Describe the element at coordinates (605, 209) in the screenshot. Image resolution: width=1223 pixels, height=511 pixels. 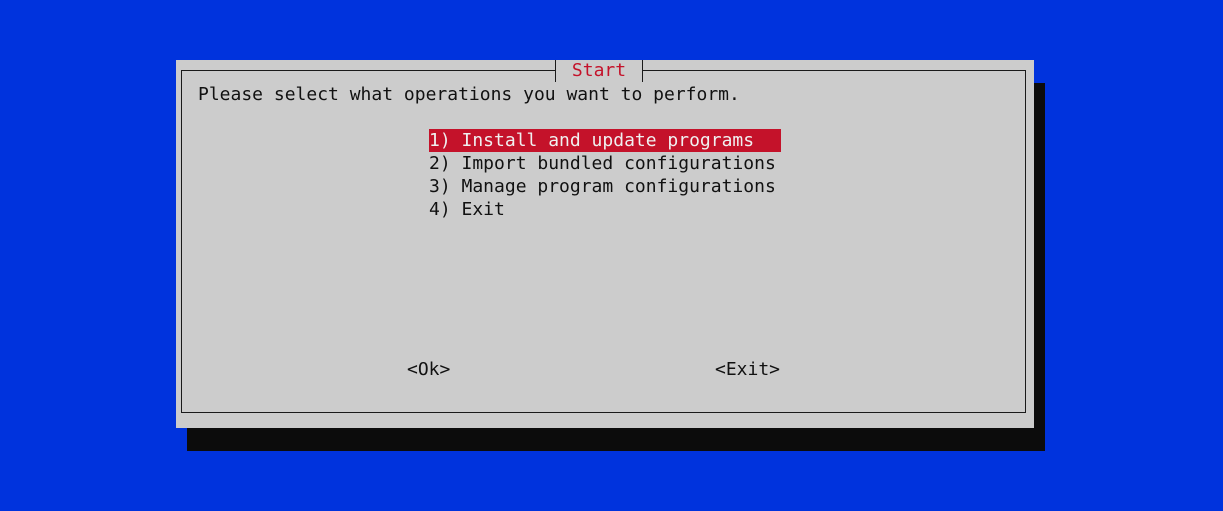
I see `menu-item-exit: 4) Exit` at that location.